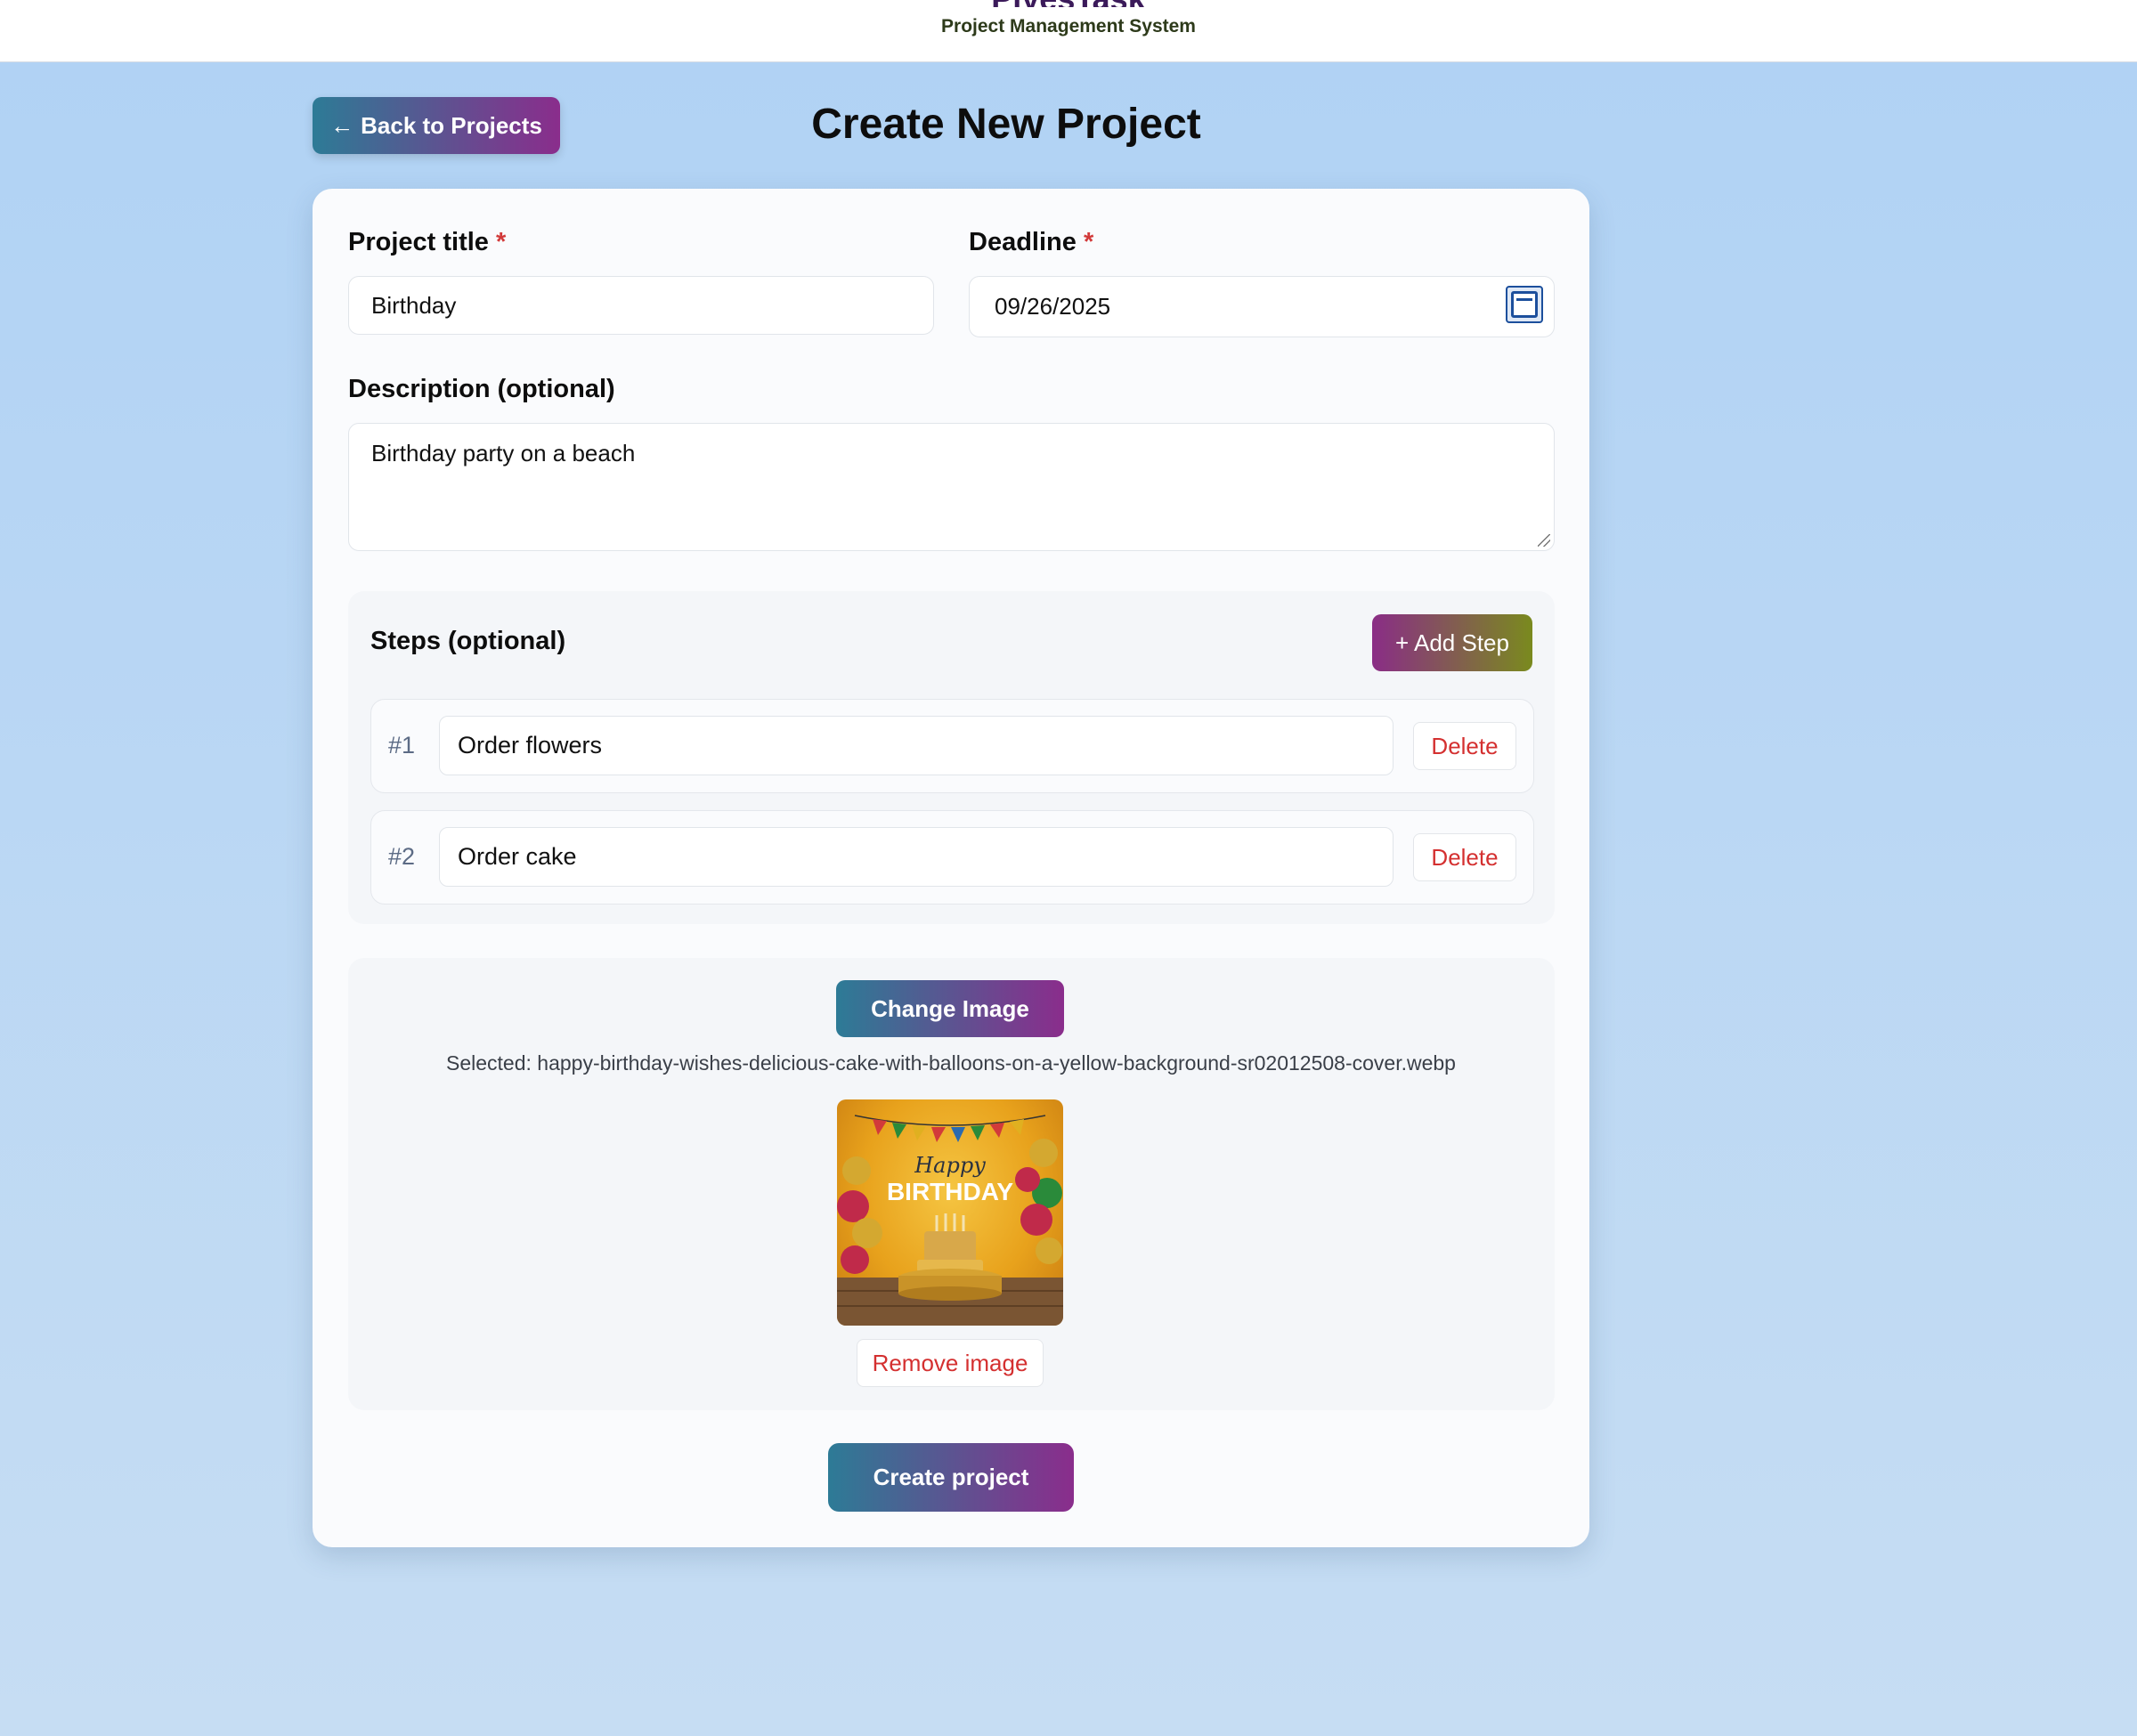 This screenshot has height=1736, width=2137. What do you see at coordinates (468, 641) in the screenshot?
I see `steps-heading: Steps (optional)` at bounding box center [468, 641].